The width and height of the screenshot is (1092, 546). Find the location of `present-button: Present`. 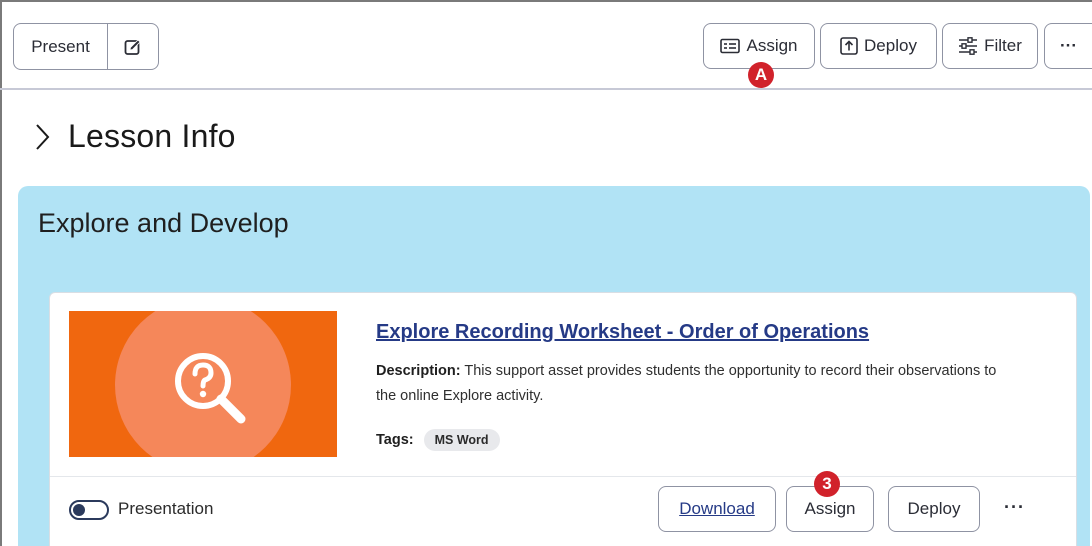

present-button: Present is located at coordinates (61, 46).